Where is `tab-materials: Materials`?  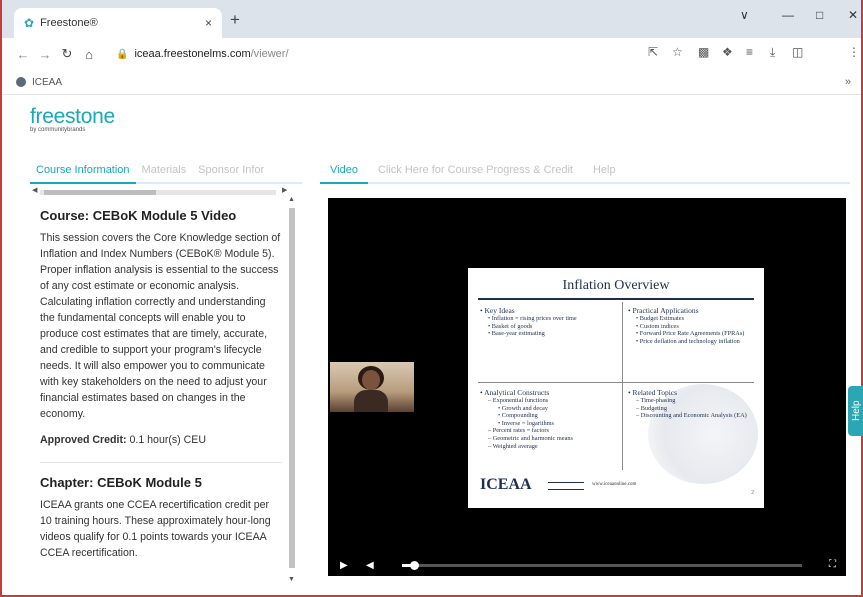 tab-materials: Materials is located at coordinates (164, 171).